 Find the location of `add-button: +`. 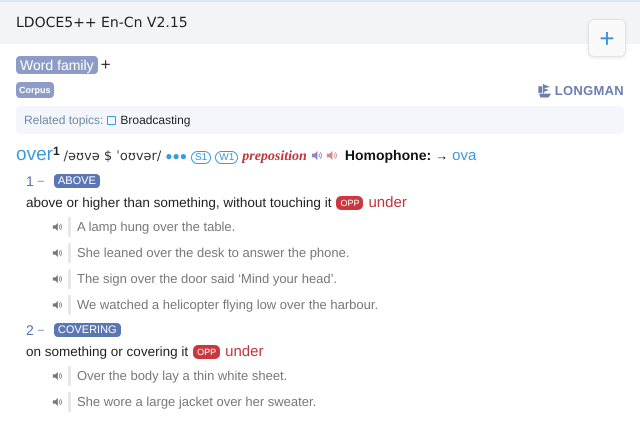

add-button: + is located at coordinates (607, 38).